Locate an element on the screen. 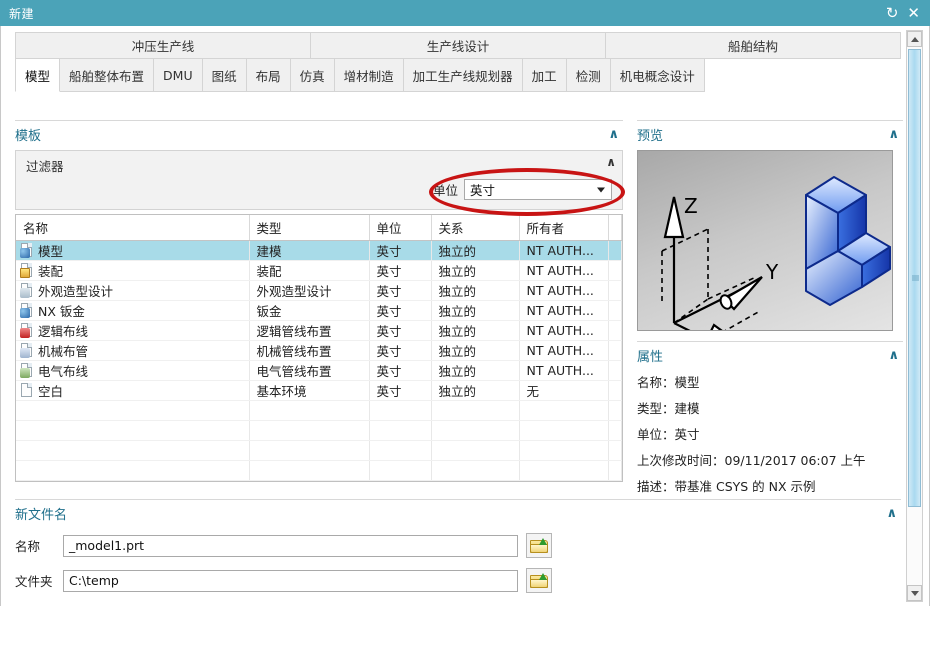  preview-svg: Z Y X is located at coordinates (776, 253).